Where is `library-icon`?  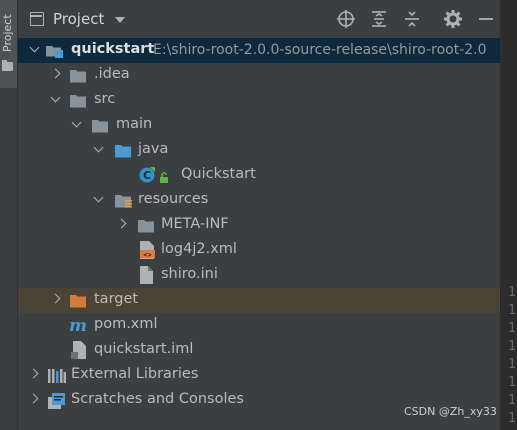
library-icon is located at coordinates (57, 375).